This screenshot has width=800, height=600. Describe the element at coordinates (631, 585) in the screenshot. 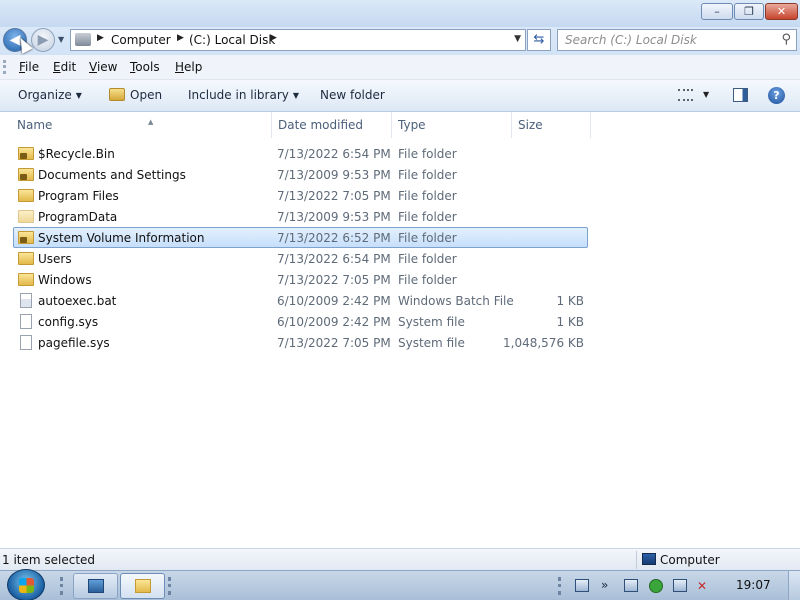

I see `tray-document-icon` at that location.